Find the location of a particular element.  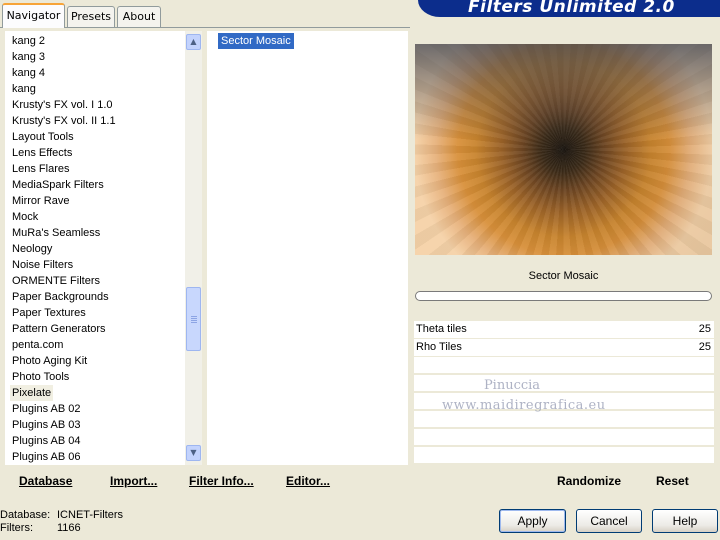

category-item: Layout Tools is located at coordinates (43, 137).